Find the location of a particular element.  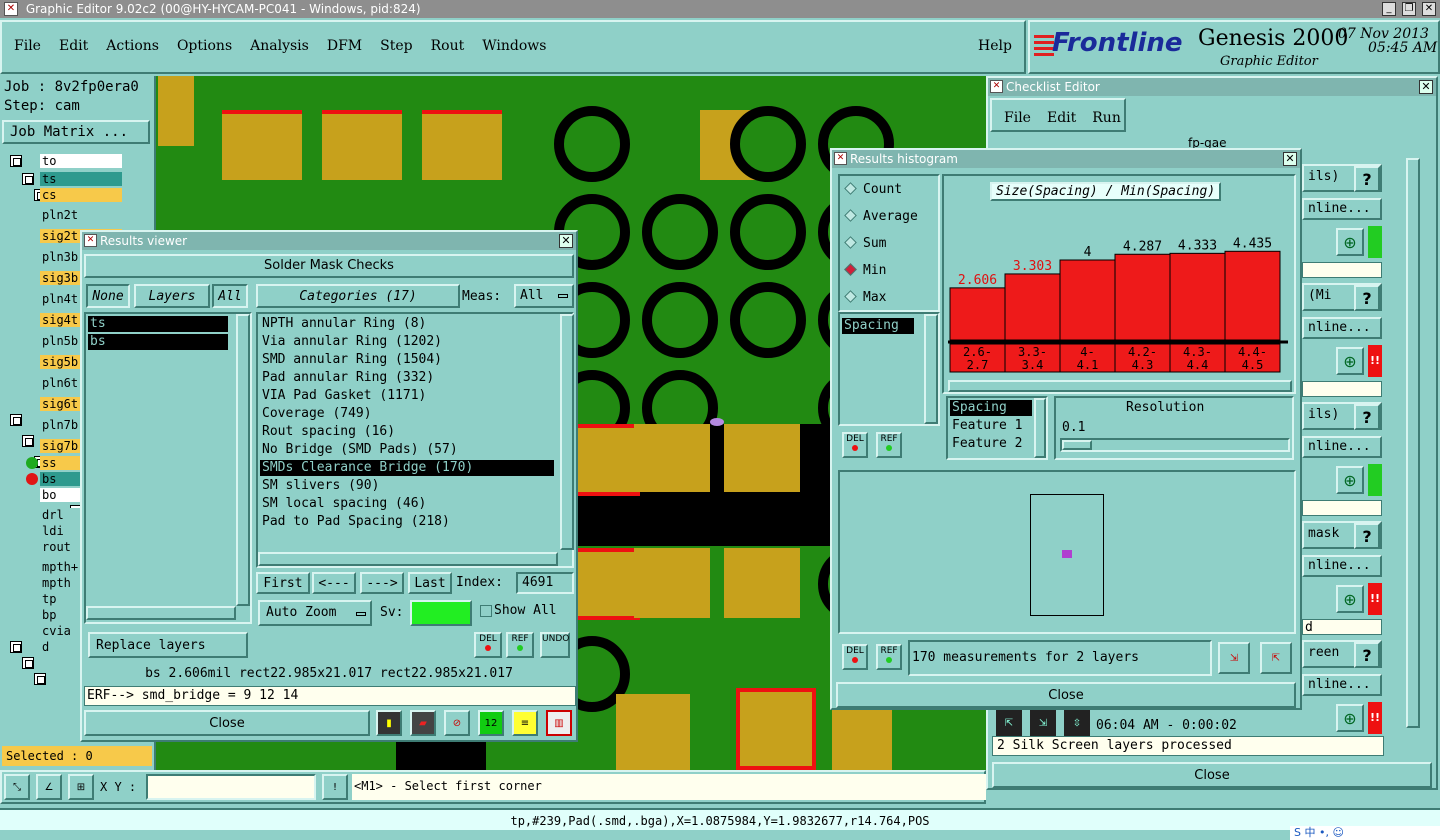

menu-windows: Windows is located at coordinates (514, 46).